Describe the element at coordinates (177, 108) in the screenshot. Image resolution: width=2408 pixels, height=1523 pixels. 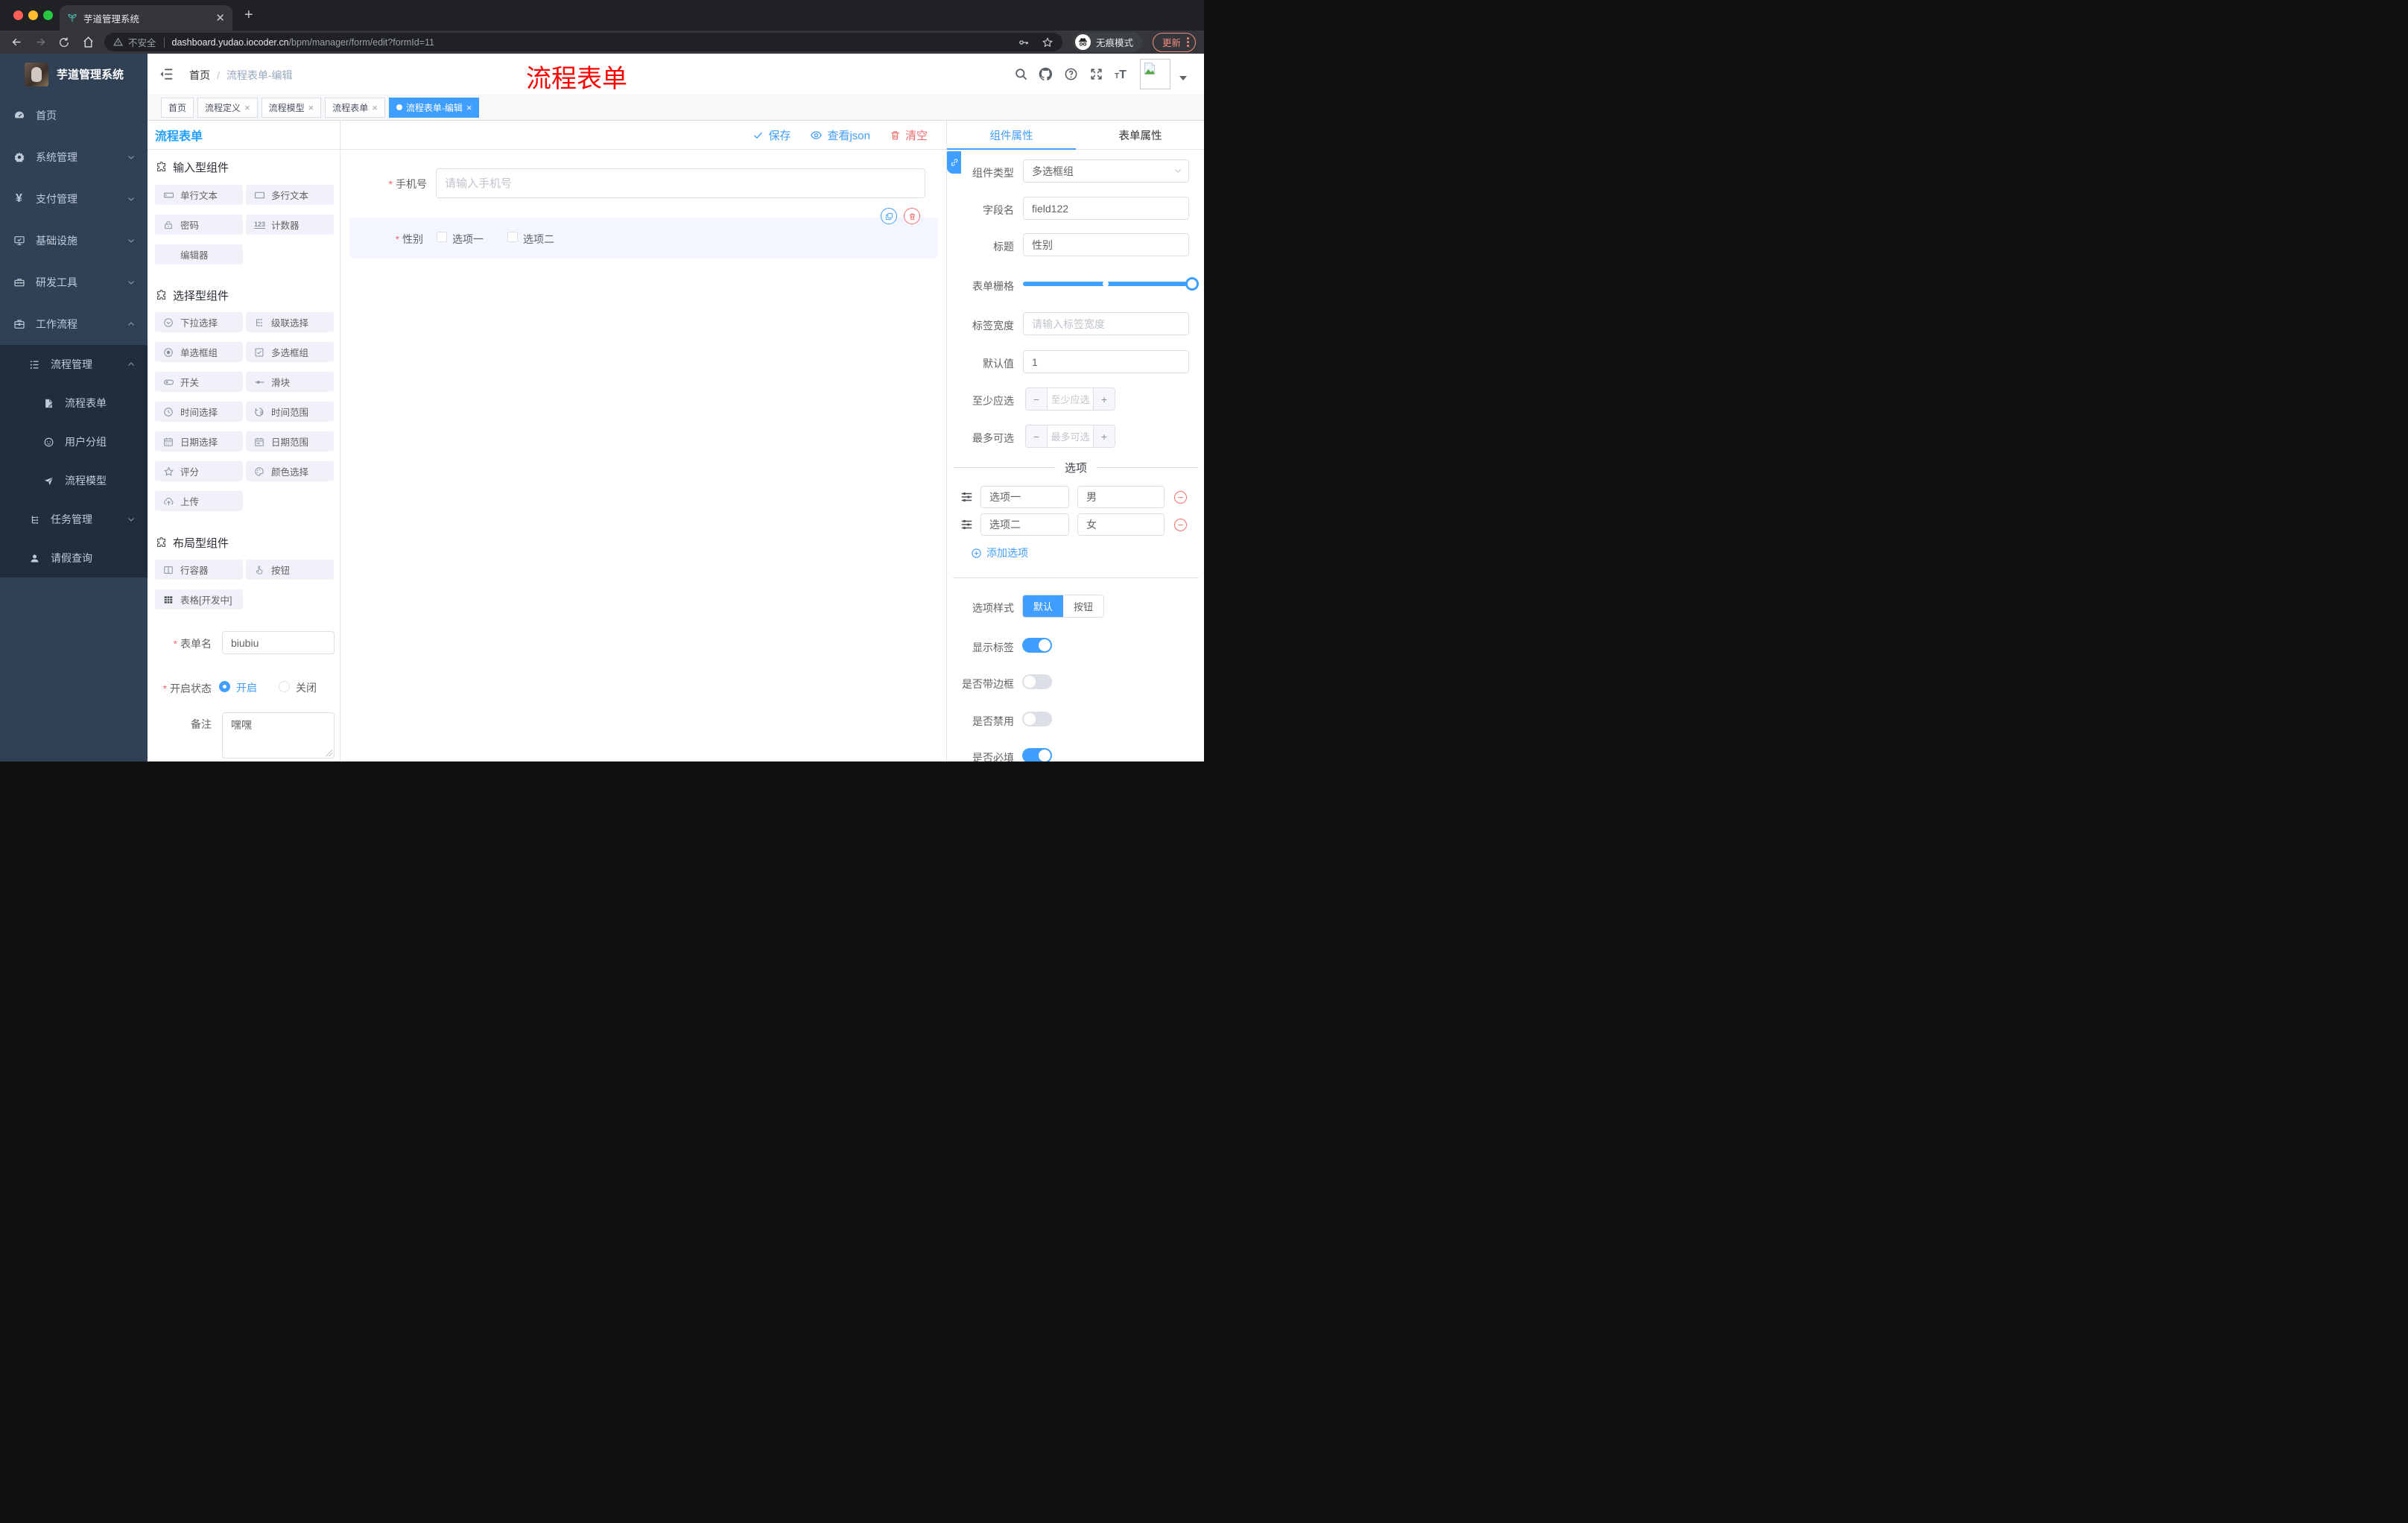
I see `tag-home: 首页` at that location.